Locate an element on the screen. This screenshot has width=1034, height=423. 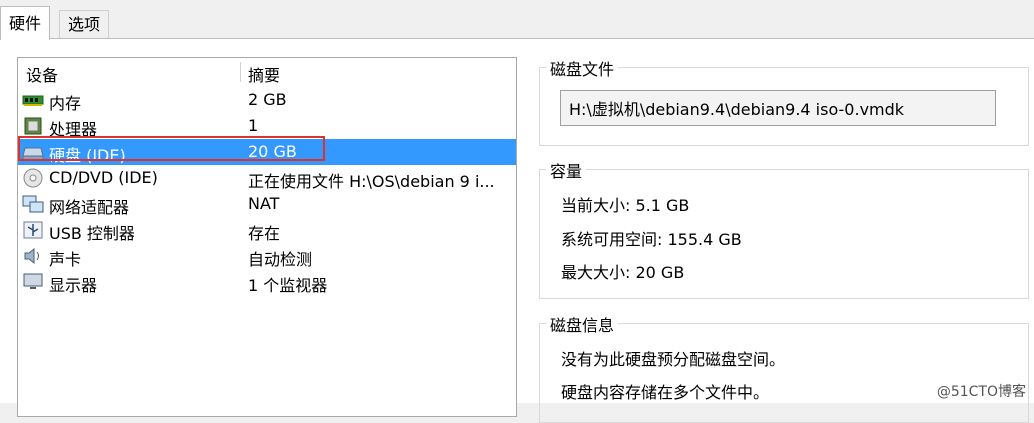
device-row-hard-disk: 硬盘 (IDE) 20 GB is located at coordinates (267, 152).